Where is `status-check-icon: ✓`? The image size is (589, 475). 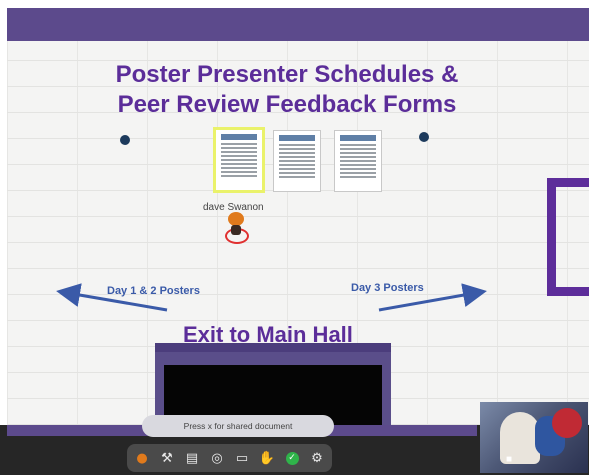 status-check-icon: ✓ is located at coordinates (292, 458).